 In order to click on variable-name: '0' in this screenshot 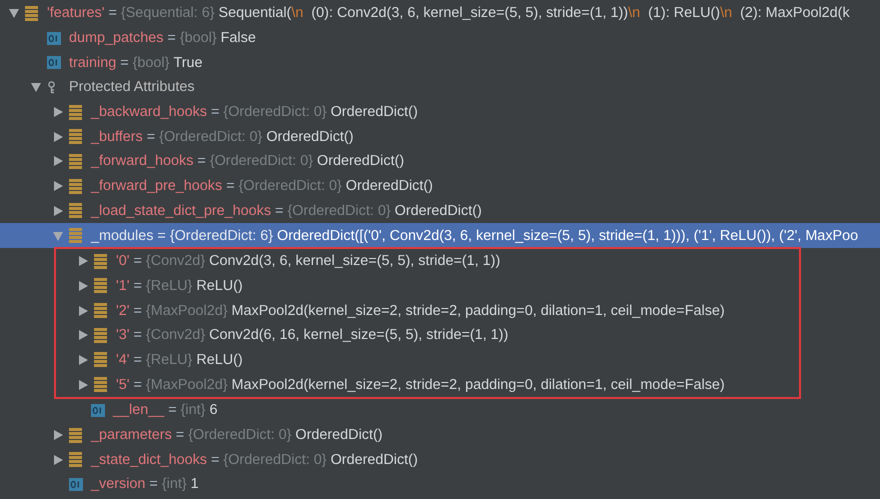, I will do `click(123, 261)`.